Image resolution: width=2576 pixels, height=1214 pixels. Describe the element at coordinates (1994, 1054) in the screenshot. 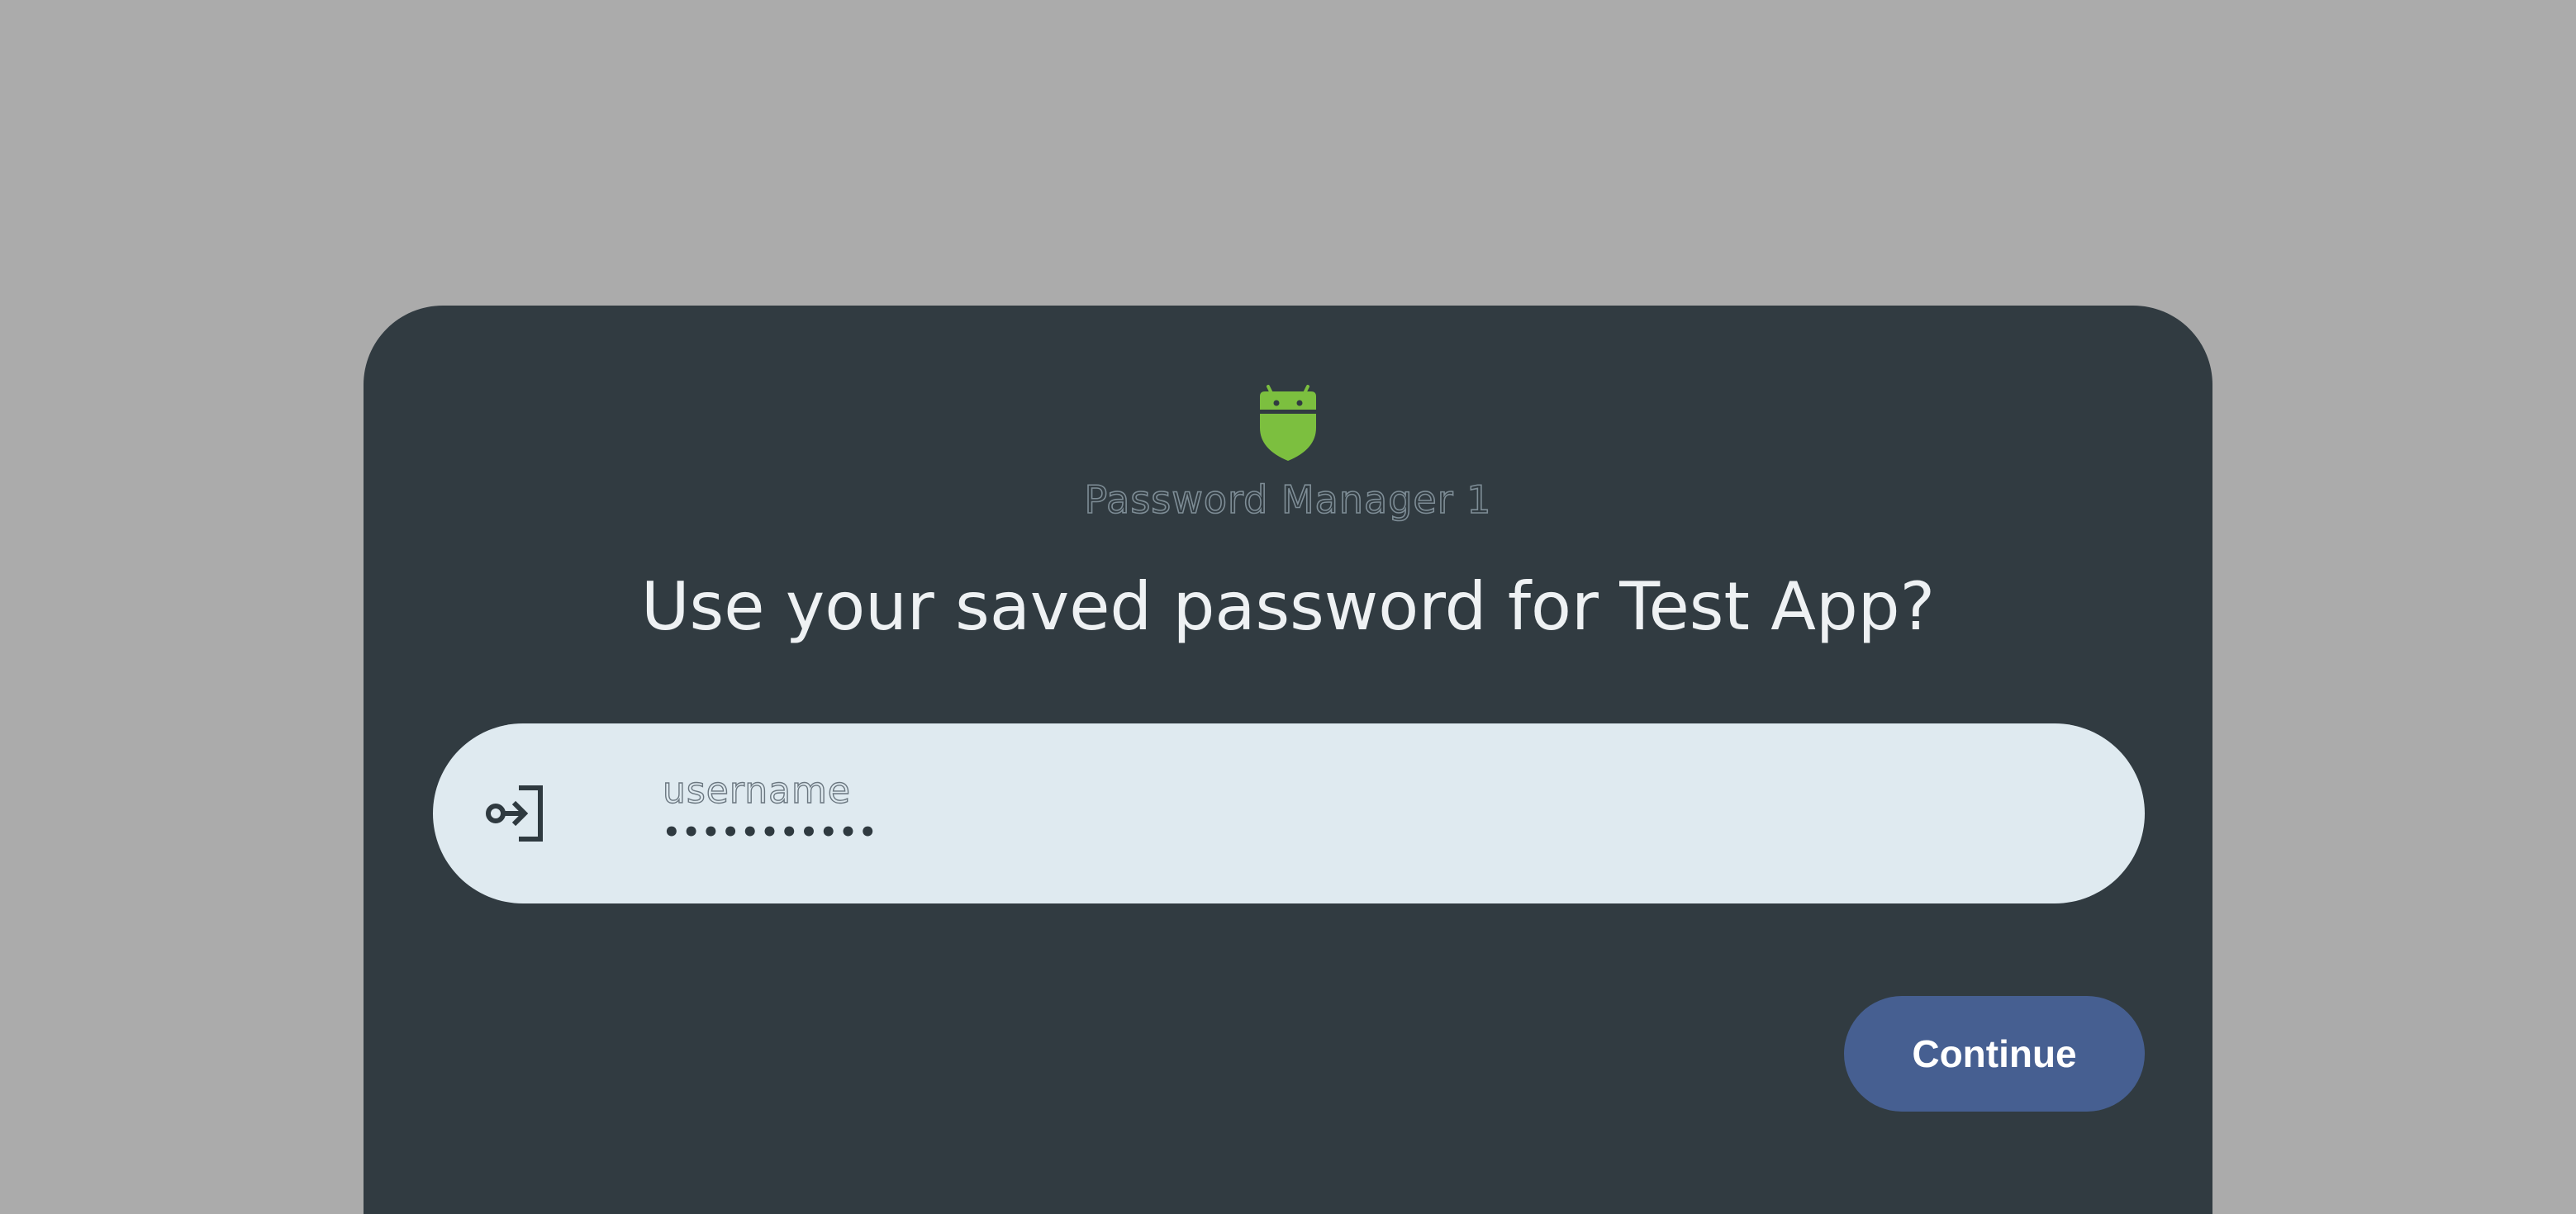

I see `continue-button: Continue` at that location.